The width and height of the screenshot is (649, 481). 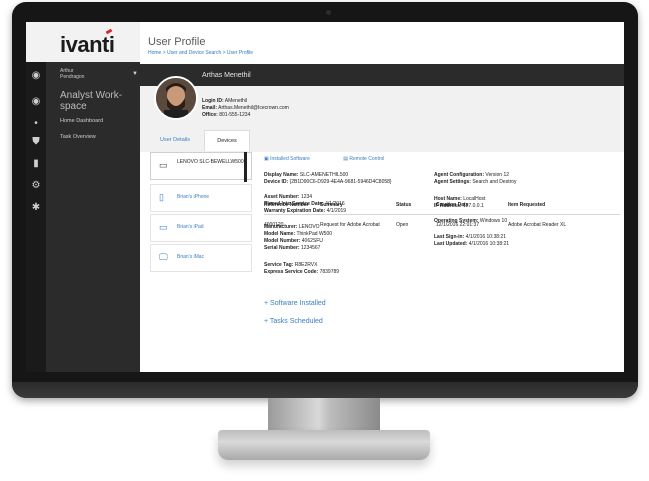 I want to click on tab-devices: Devices, so click(x=227, y=140).